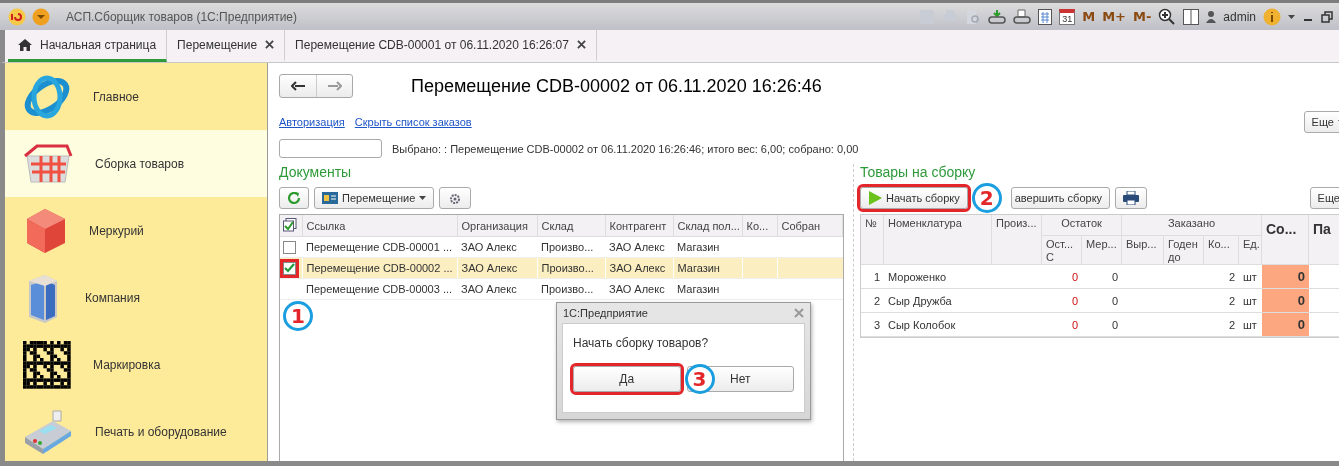  I want to click on column-header: Склад, so click(571, 226).